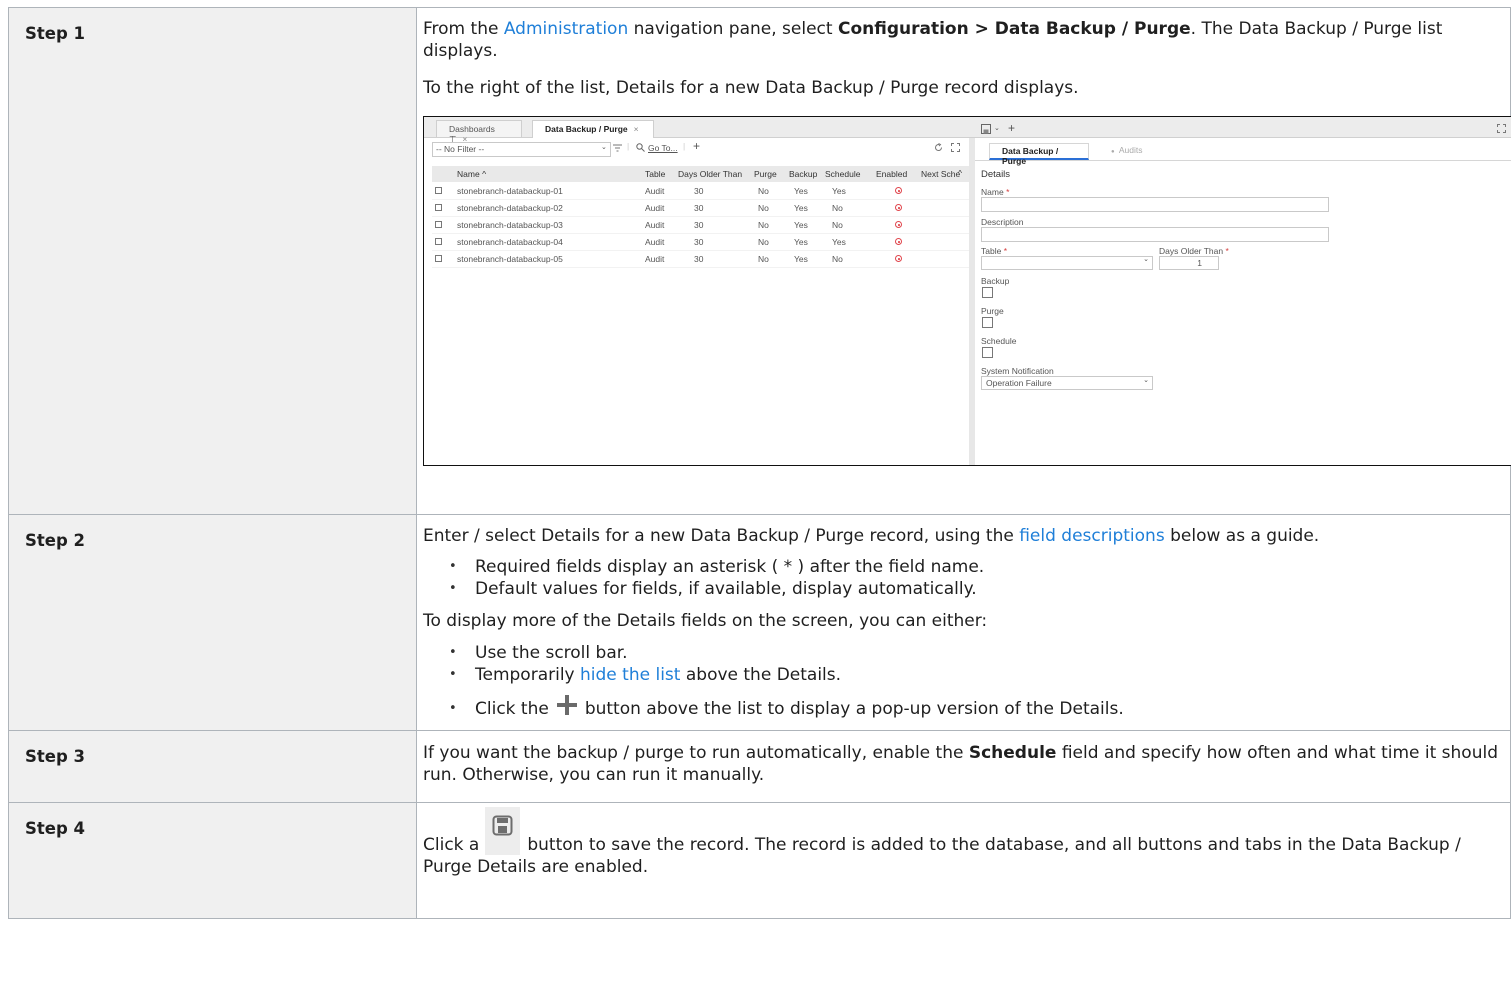 This screenshot has width=1511, height=987. Describe the element at coordinates (655, 174) in the screenshot. I see `column-header: Table` at that location.